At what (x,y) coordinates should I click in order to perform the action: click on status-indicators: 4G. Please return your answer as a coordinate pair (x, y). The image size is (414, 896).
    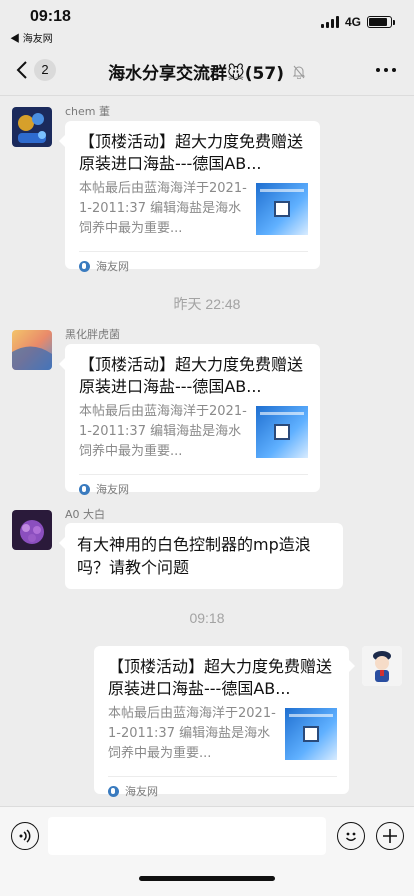
    Looking at the image, I should click on (357, 22).